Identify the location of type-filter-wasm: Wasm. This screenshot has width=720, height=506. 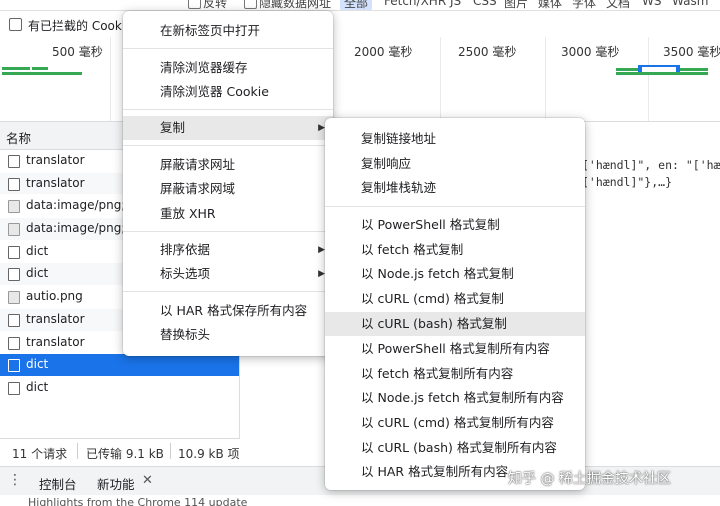
(690, 4).